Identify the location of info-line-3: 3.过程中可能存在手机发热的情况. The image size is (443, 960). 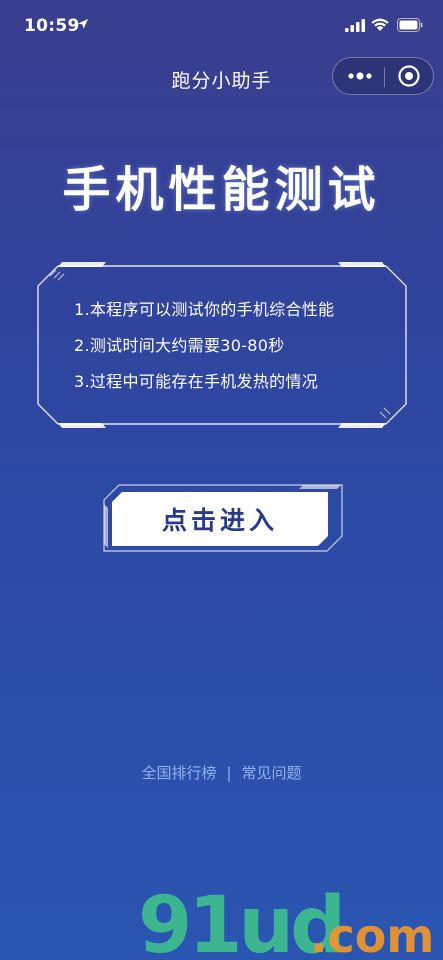
(196, 381).